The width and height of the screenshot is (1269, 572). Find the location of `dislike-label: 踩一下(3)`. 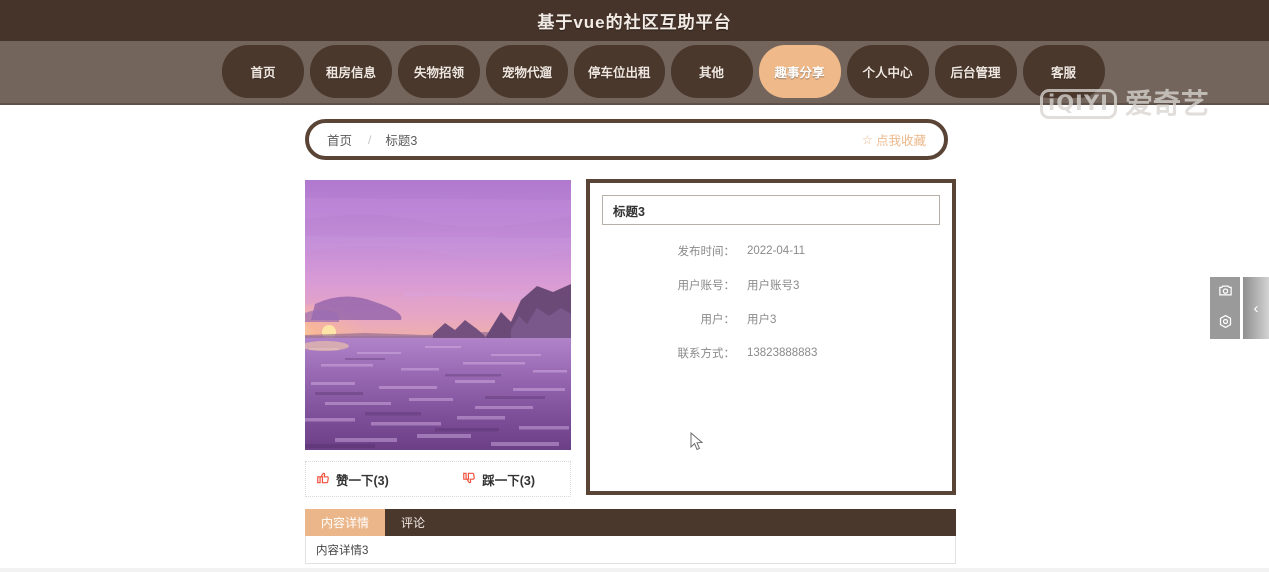

dislike-label: 踩一下(3) is located at coordinates (508, 480).